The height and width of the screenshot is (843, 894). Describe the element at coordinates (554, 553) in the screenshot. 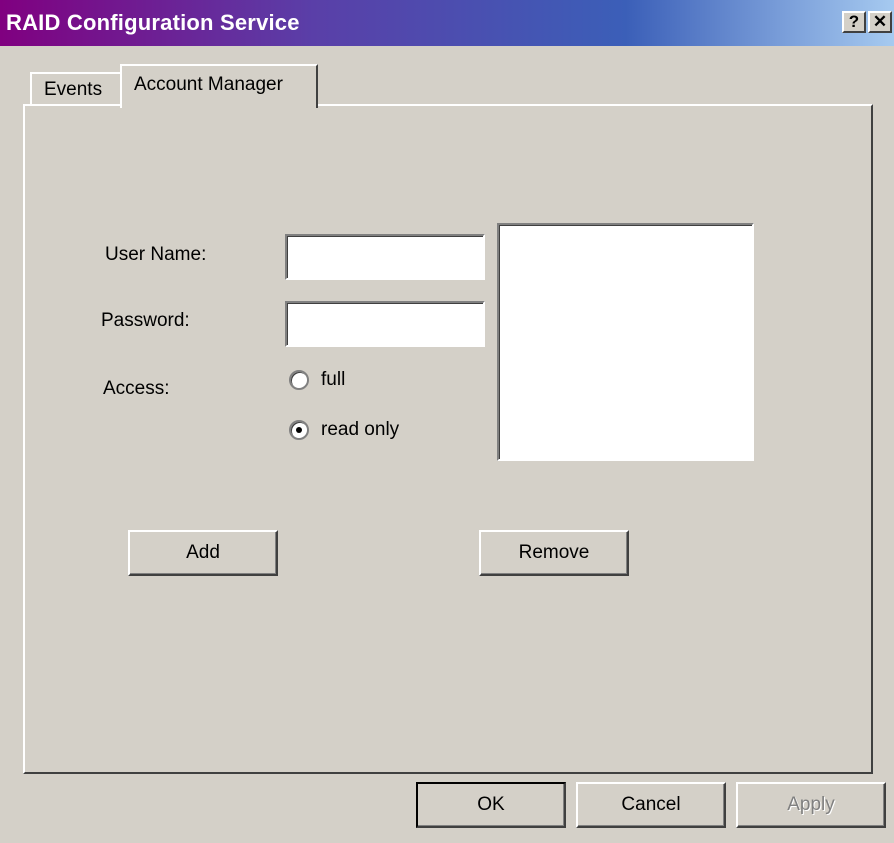

I see `remove-button: Remove` at that location.